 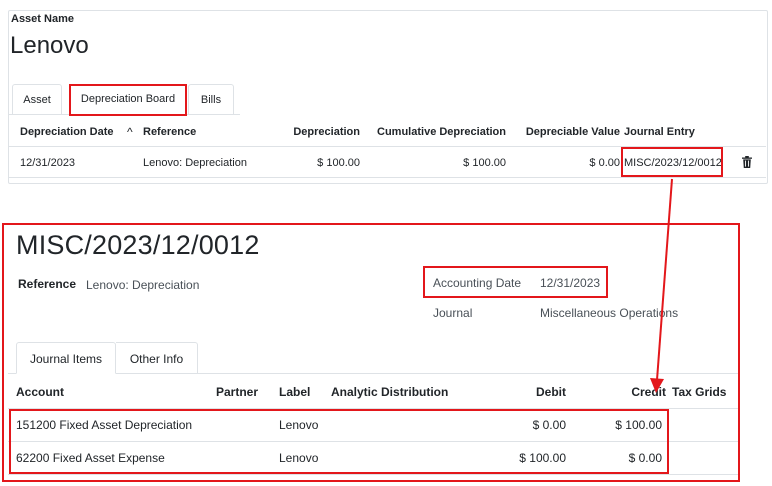 What do you see at coordinates (523, 425) in the screenshot?
I see `line-debit: $ 0.00` at bounding box center [523, 425].